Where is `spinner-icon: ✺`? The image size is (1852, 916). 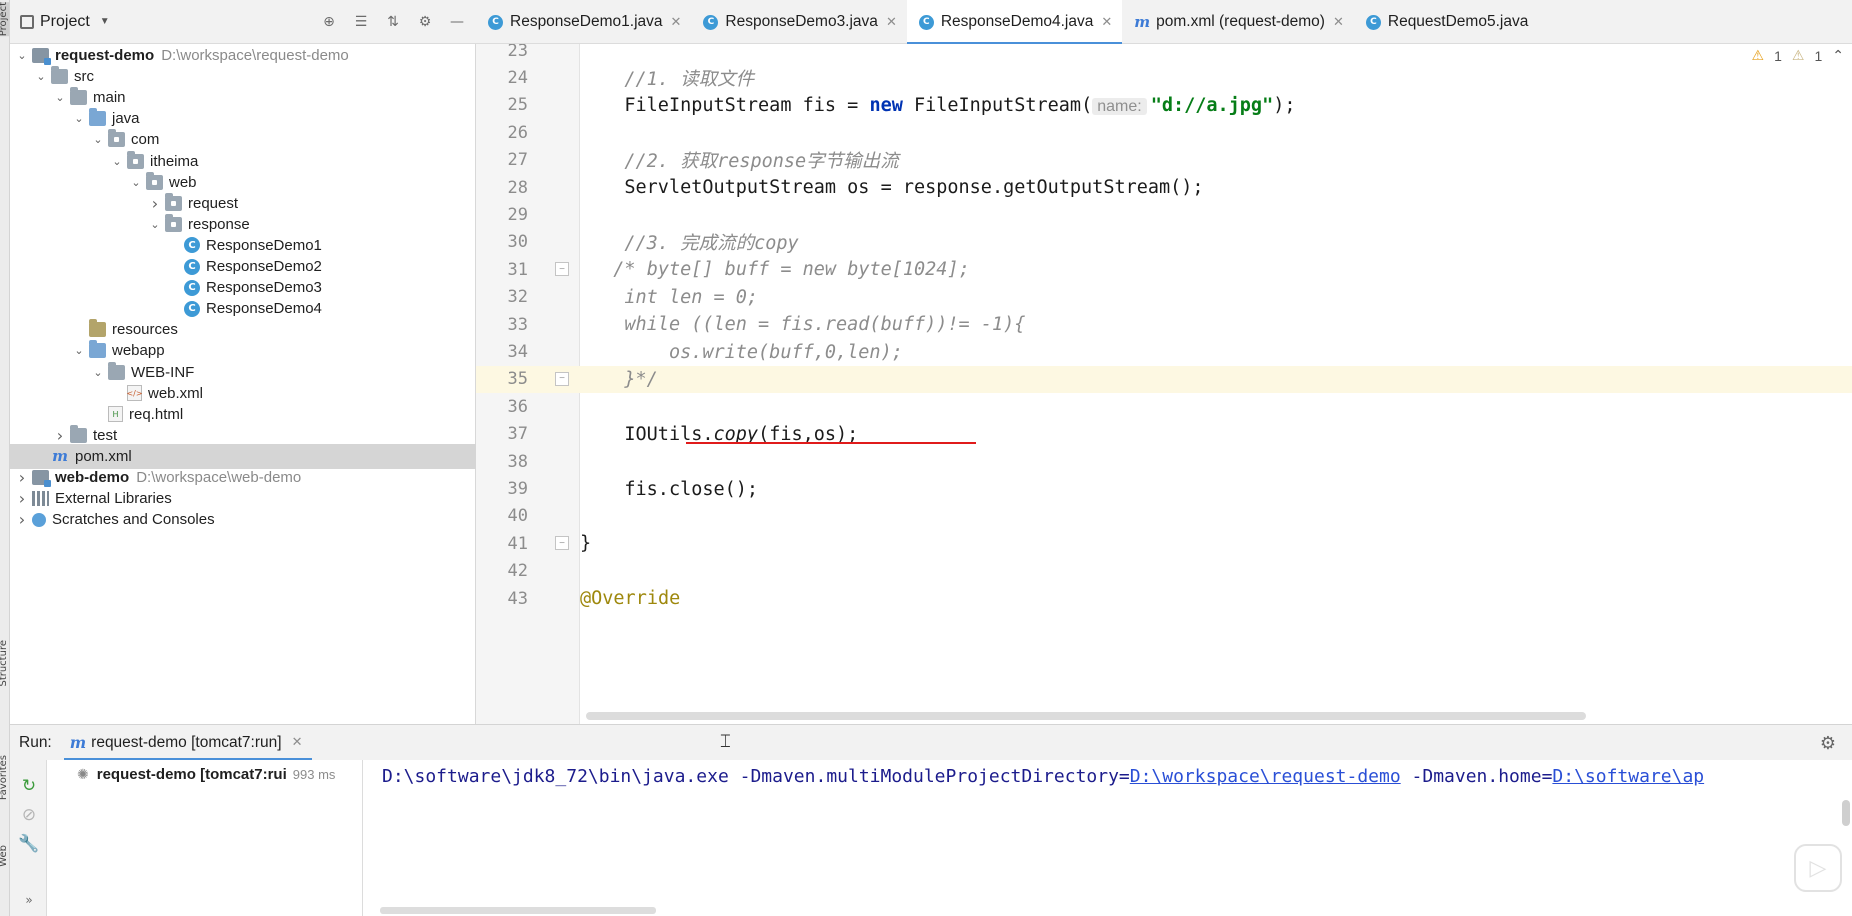
spinner-icon: ✺ is located at coordinates (83, 774).